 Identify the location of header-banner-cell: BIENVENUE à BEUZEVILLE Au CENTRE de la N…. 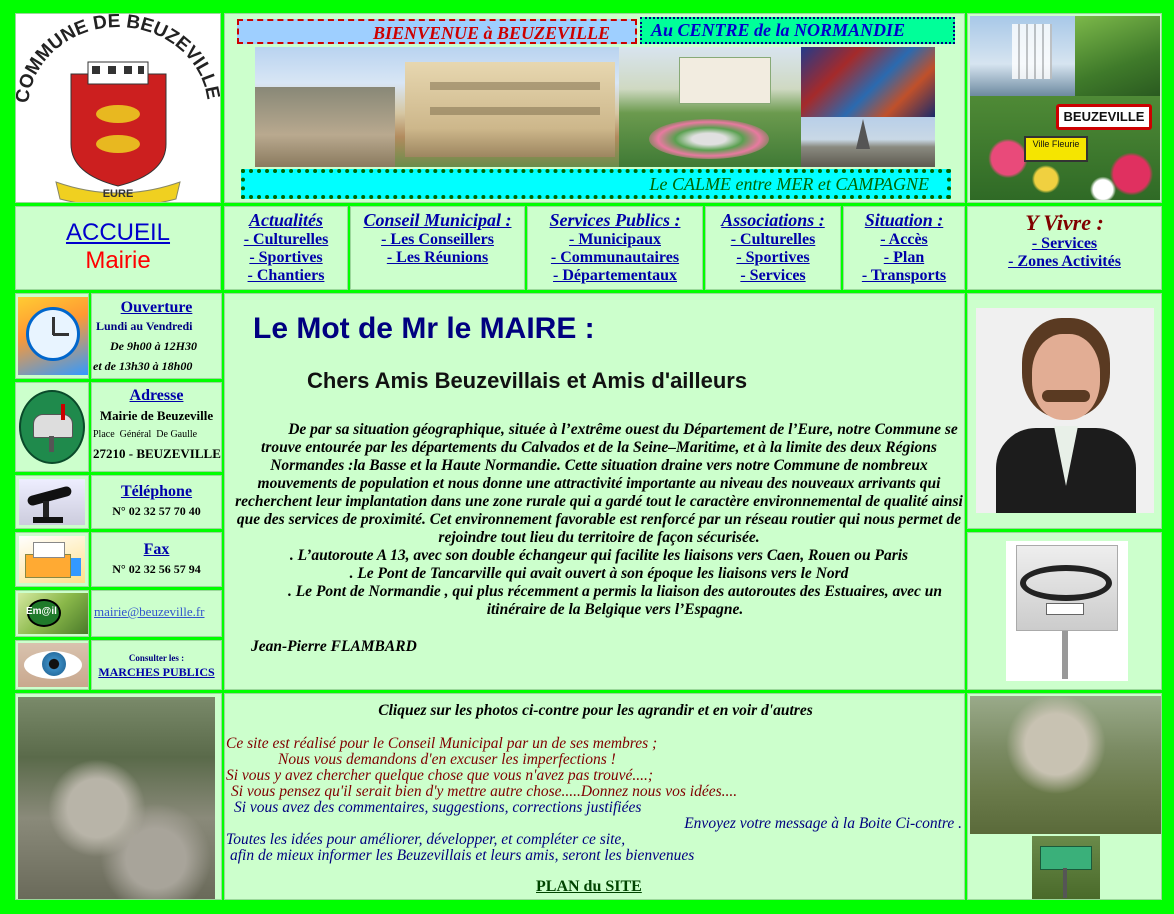
(594, 108).